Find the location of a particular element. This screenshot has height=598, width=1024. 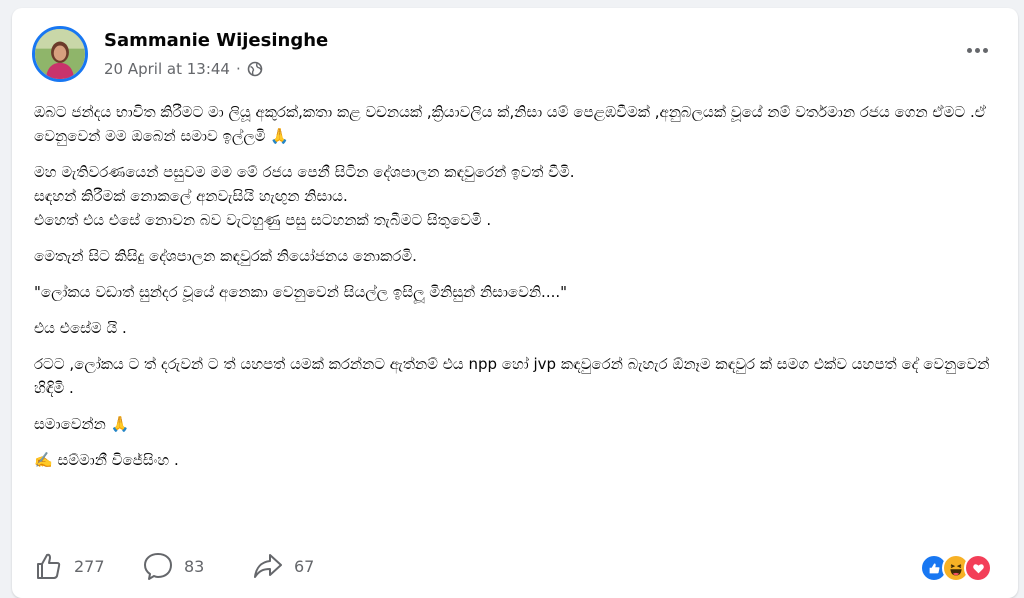

post-paragraph: එය එසේම යි . is located at coordinates (80, 328).